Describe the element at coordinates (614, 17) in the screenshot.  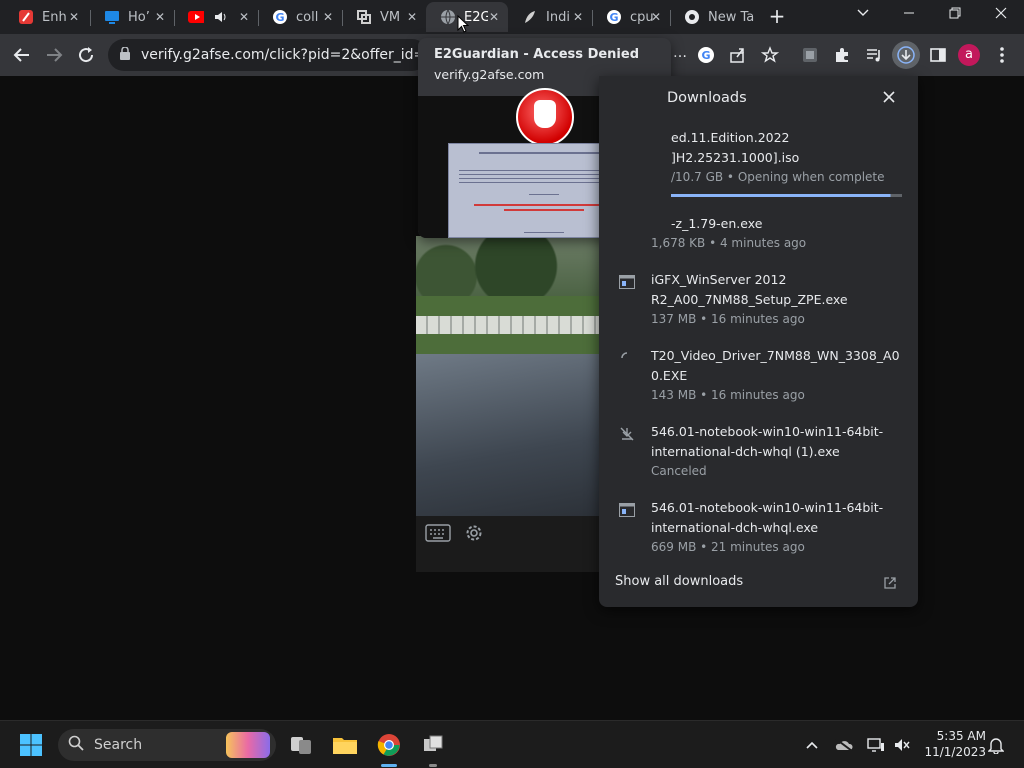
I see `google-icon: G` at that location.